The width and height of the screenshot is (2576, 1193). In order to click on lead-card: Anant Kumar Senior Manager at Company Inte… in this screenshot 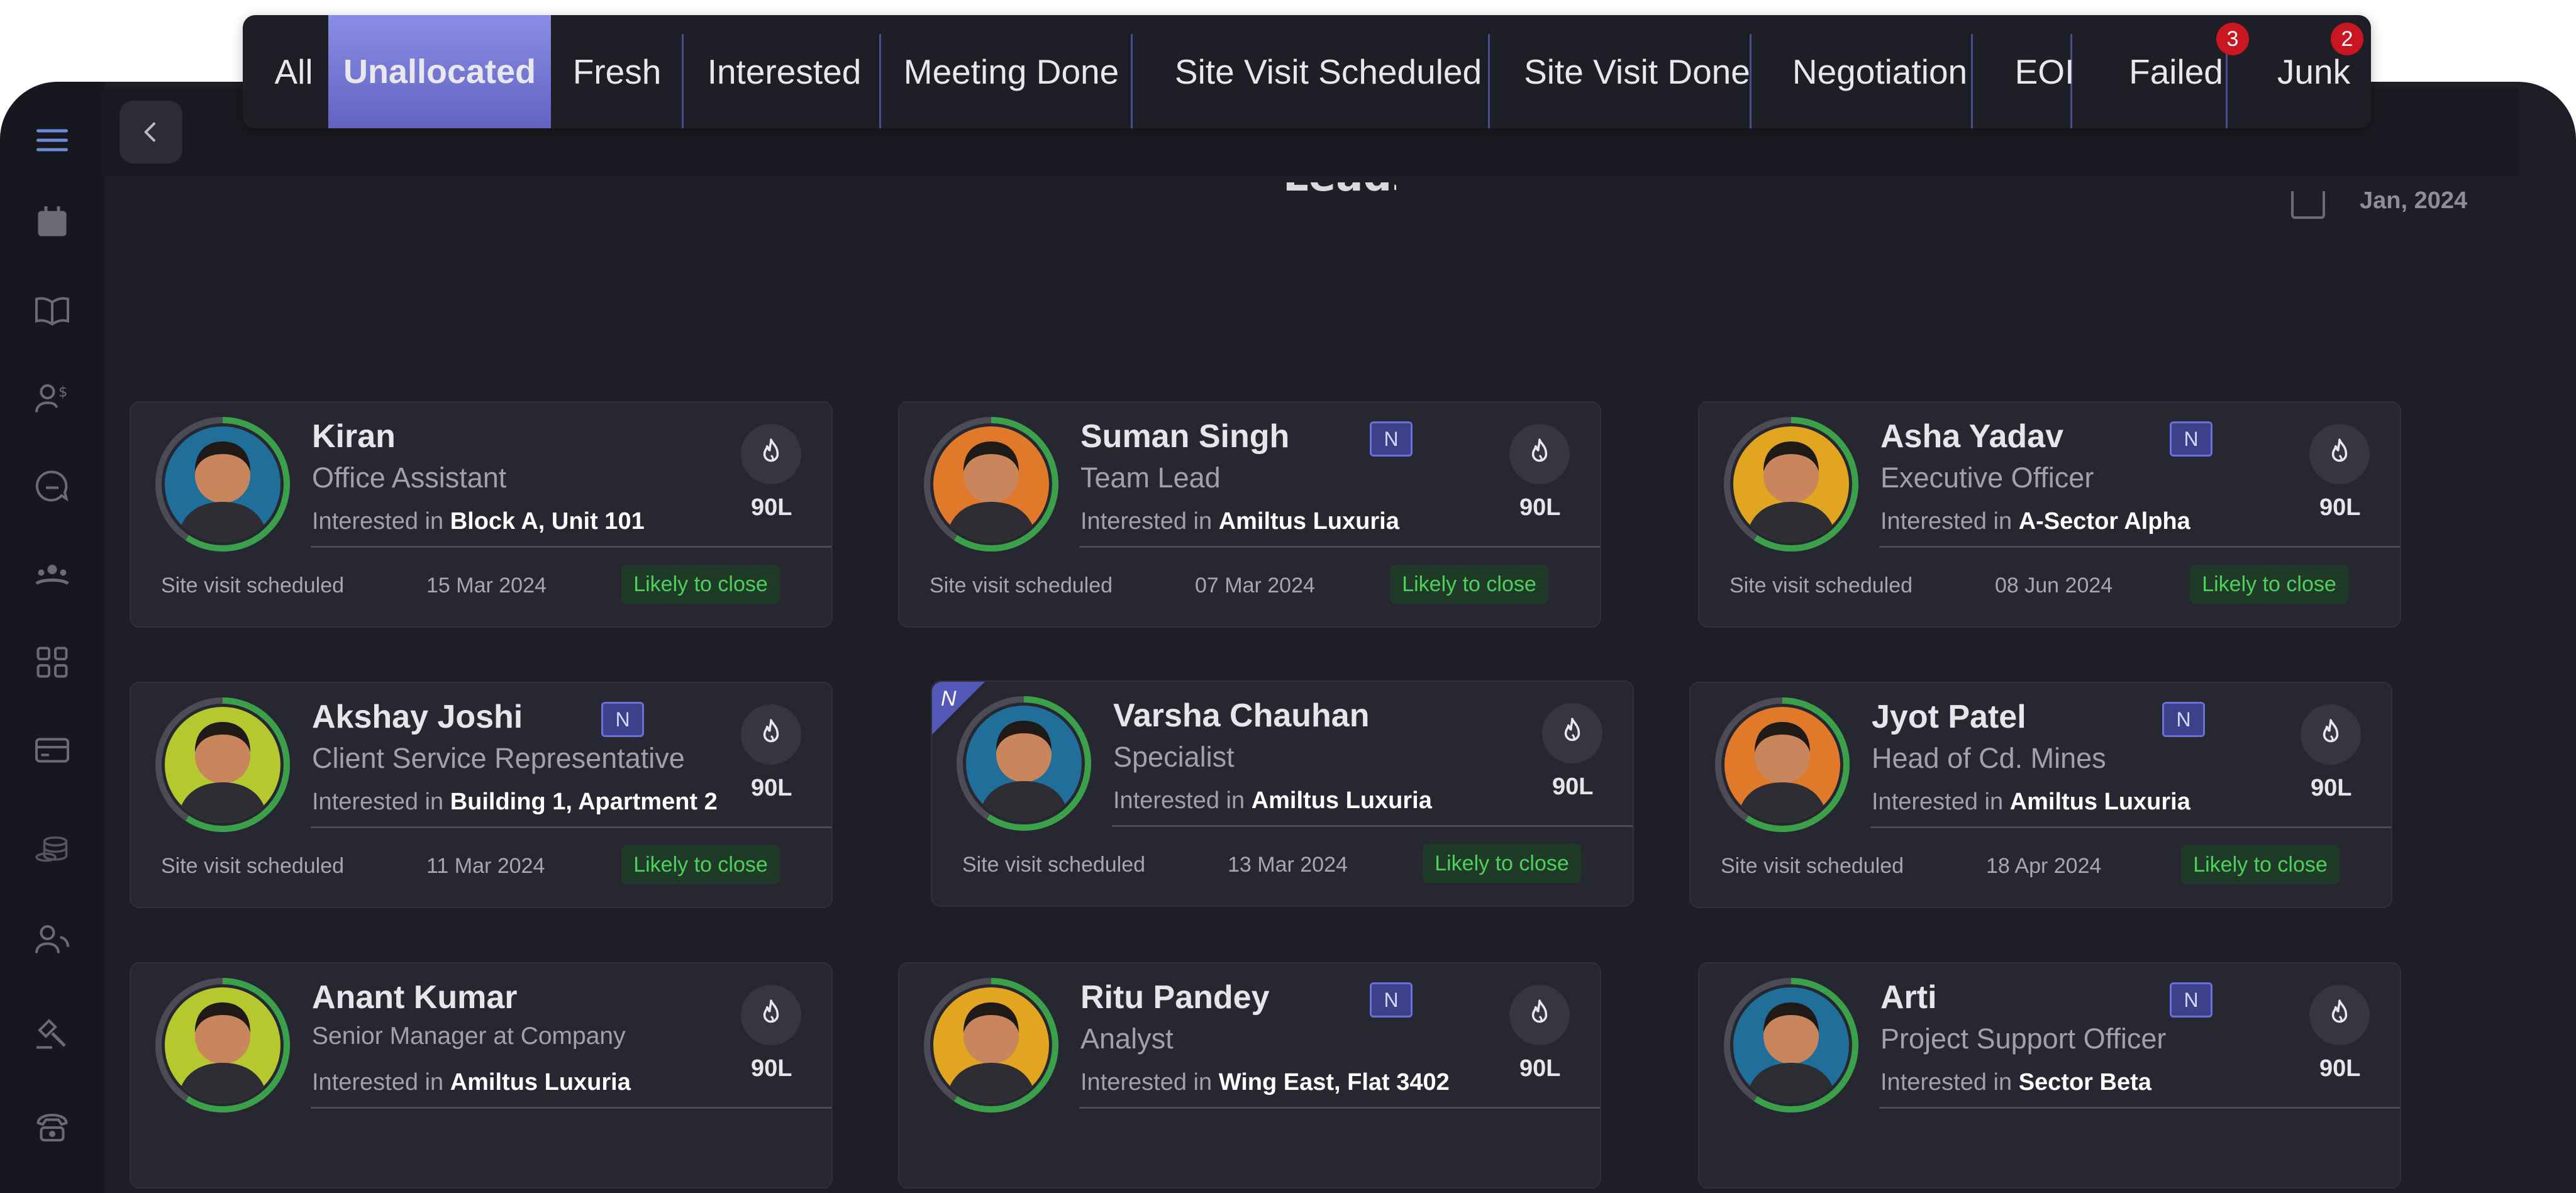, I will do `click(481, 1075)`.